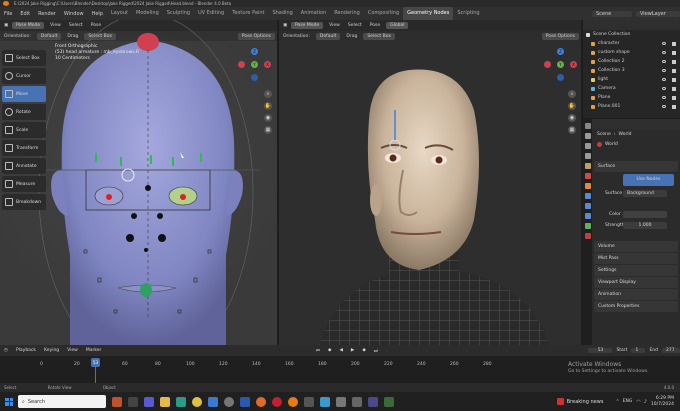 Image resolution: width=680 pixels, height=411 pixels. I want to click on taskbar-search-box: ⌕ Search, so click(62, 401).